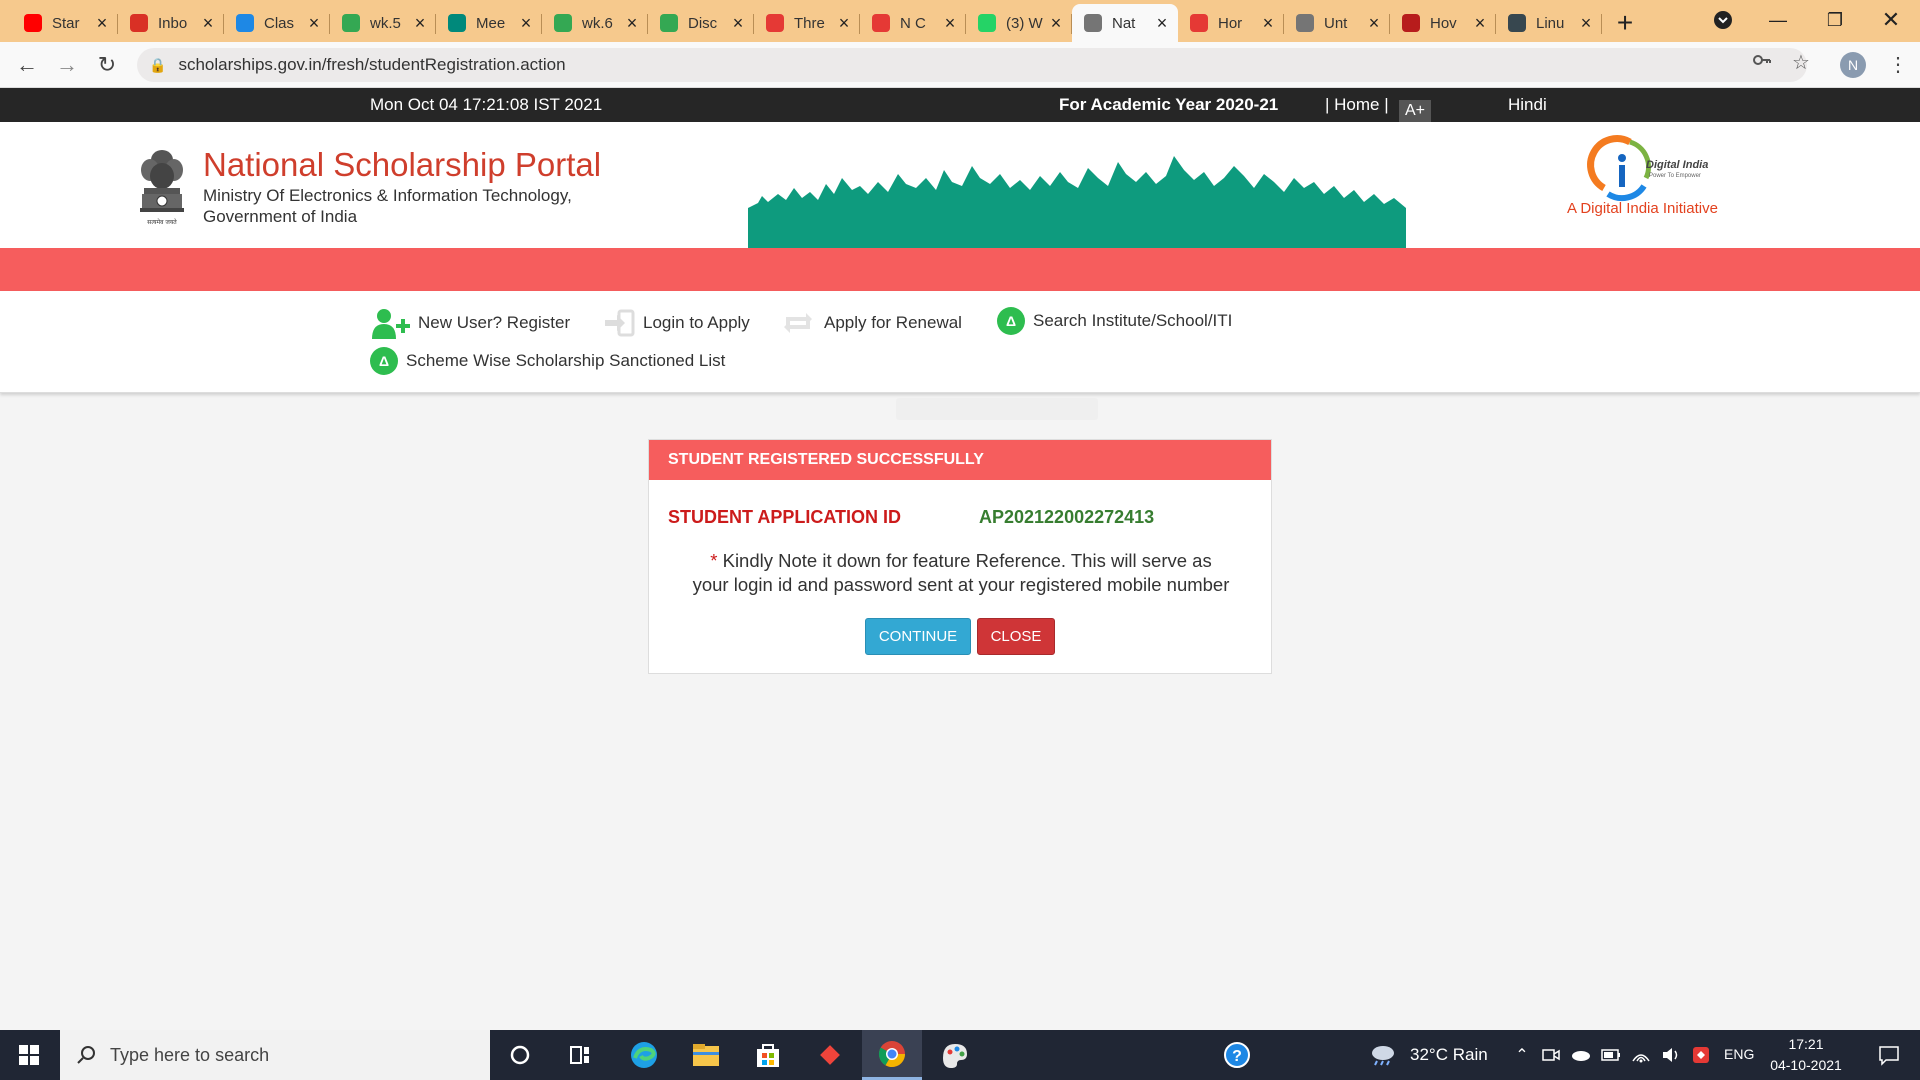  Describe the element at coordinates (696, 322) in the screenshot. I see `login-label: Login to Apply` at that location.